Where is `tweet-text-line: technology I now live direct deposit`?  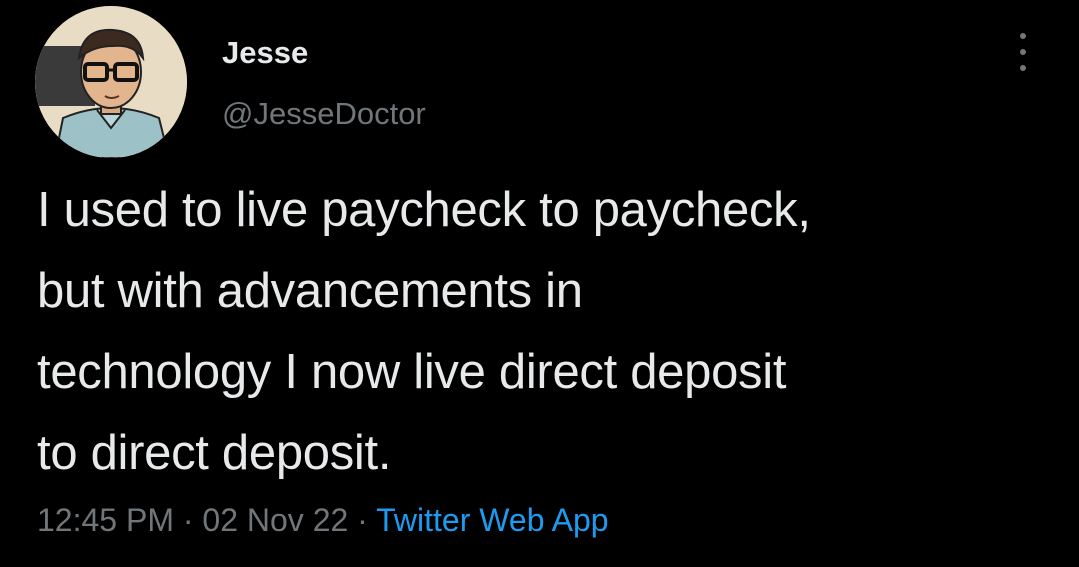 tweet-text-line: technology I now live direct deposit is located at coordinates (412, 372).